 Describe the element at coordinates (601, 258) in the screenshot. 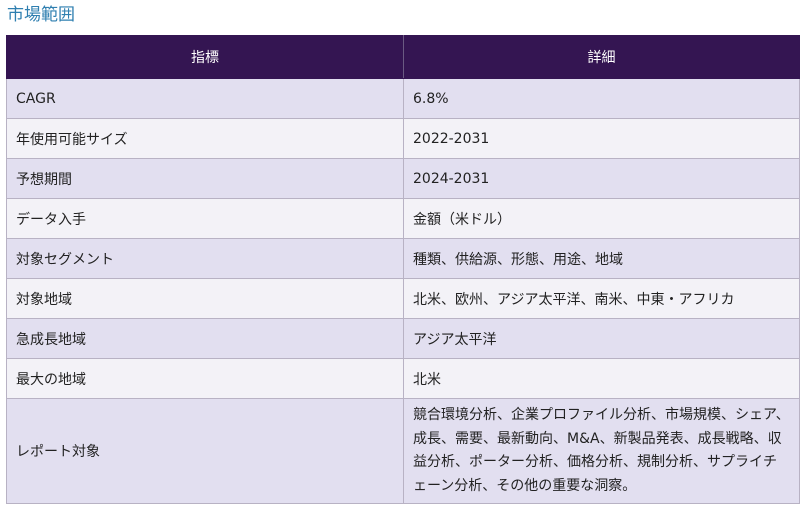

I see `detail-cell: 種類、供給源、形態、用途、地域` at that location.